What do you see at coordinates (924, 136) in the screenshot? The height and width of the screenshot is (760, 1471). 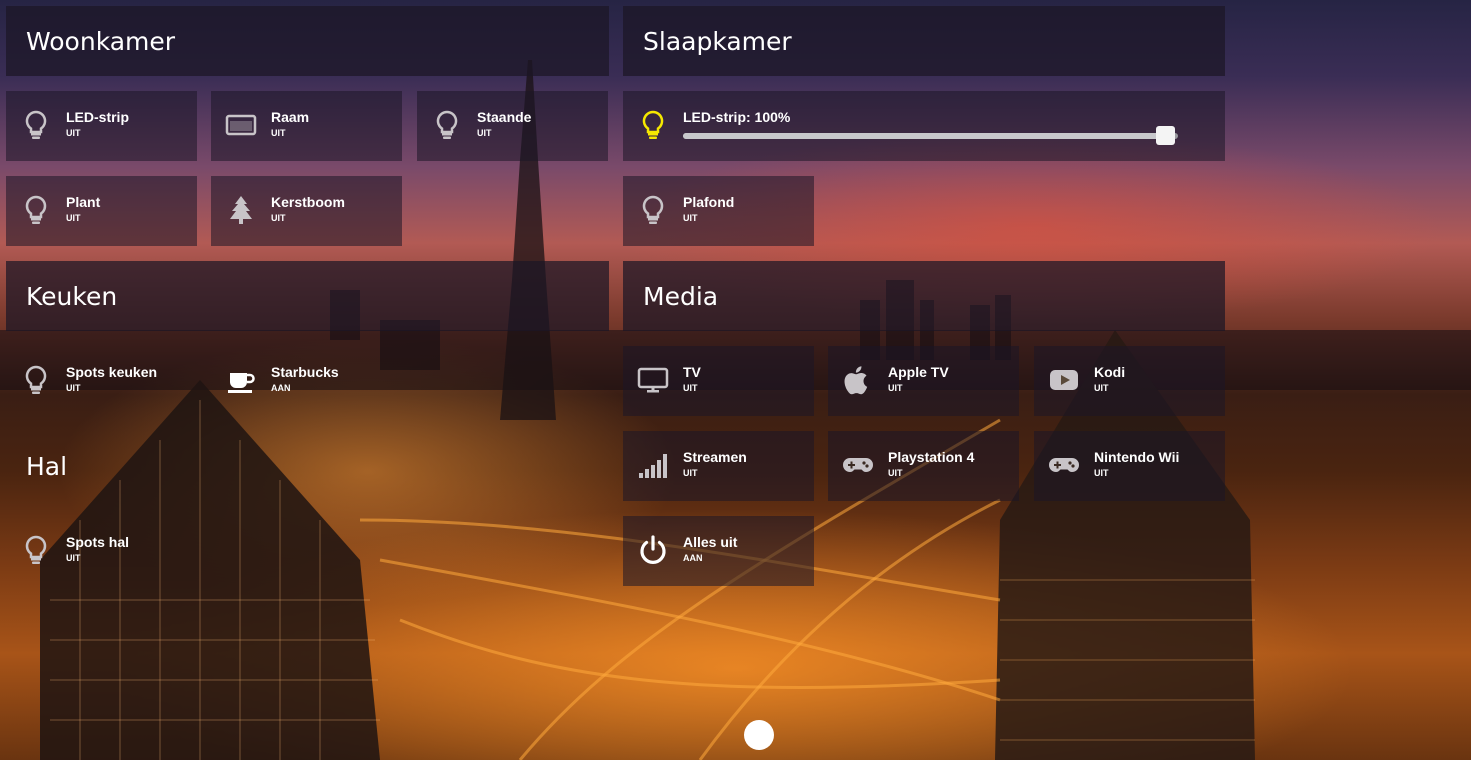 I see `slider-fill` at bounding box center [924, 136].